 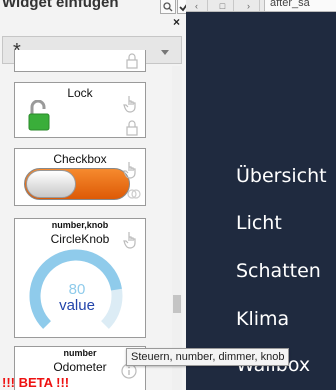 What do you see at coordinates (261, 6) in the screenshot?
I see `browser-toolbar: ‹ □ › after_sa` at bounding box center [261, 6].